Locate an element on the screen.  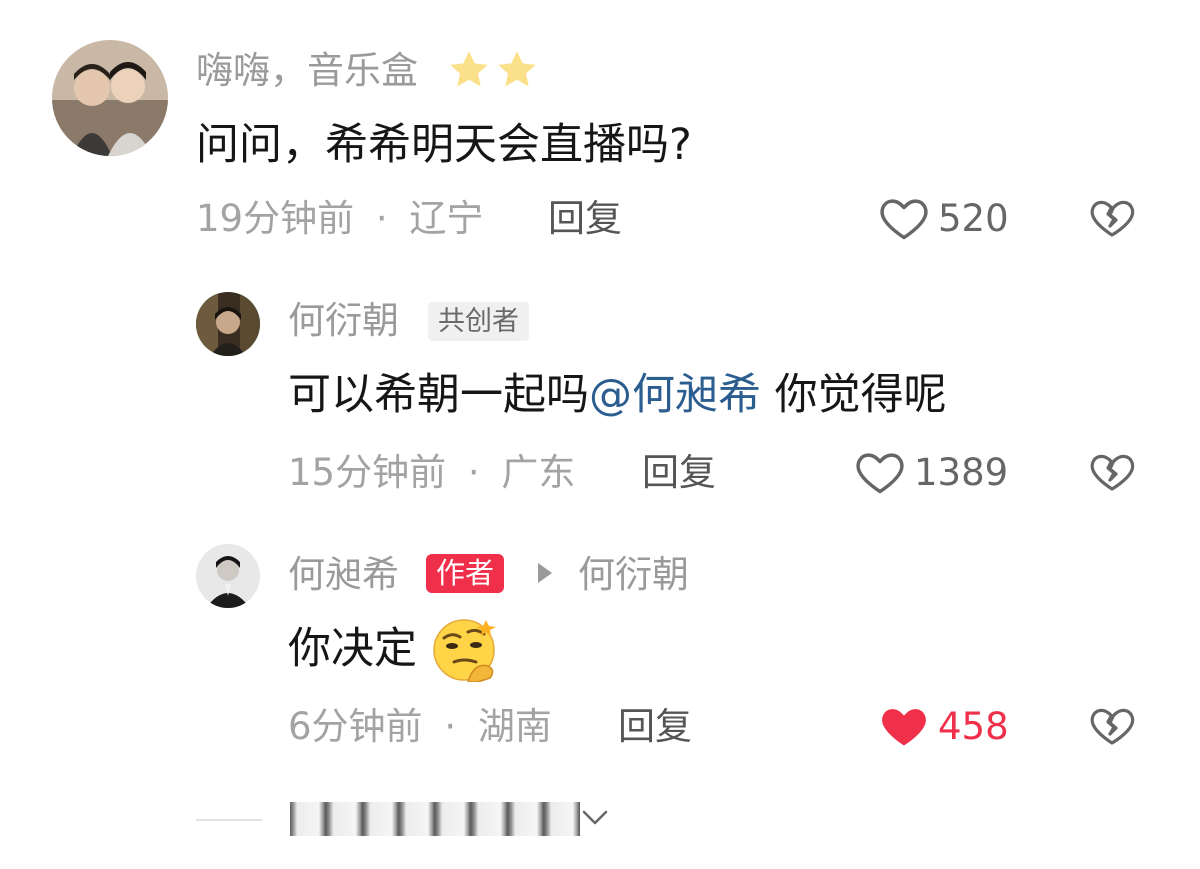
location: 辽宁 is located at coordinates (446, 218).